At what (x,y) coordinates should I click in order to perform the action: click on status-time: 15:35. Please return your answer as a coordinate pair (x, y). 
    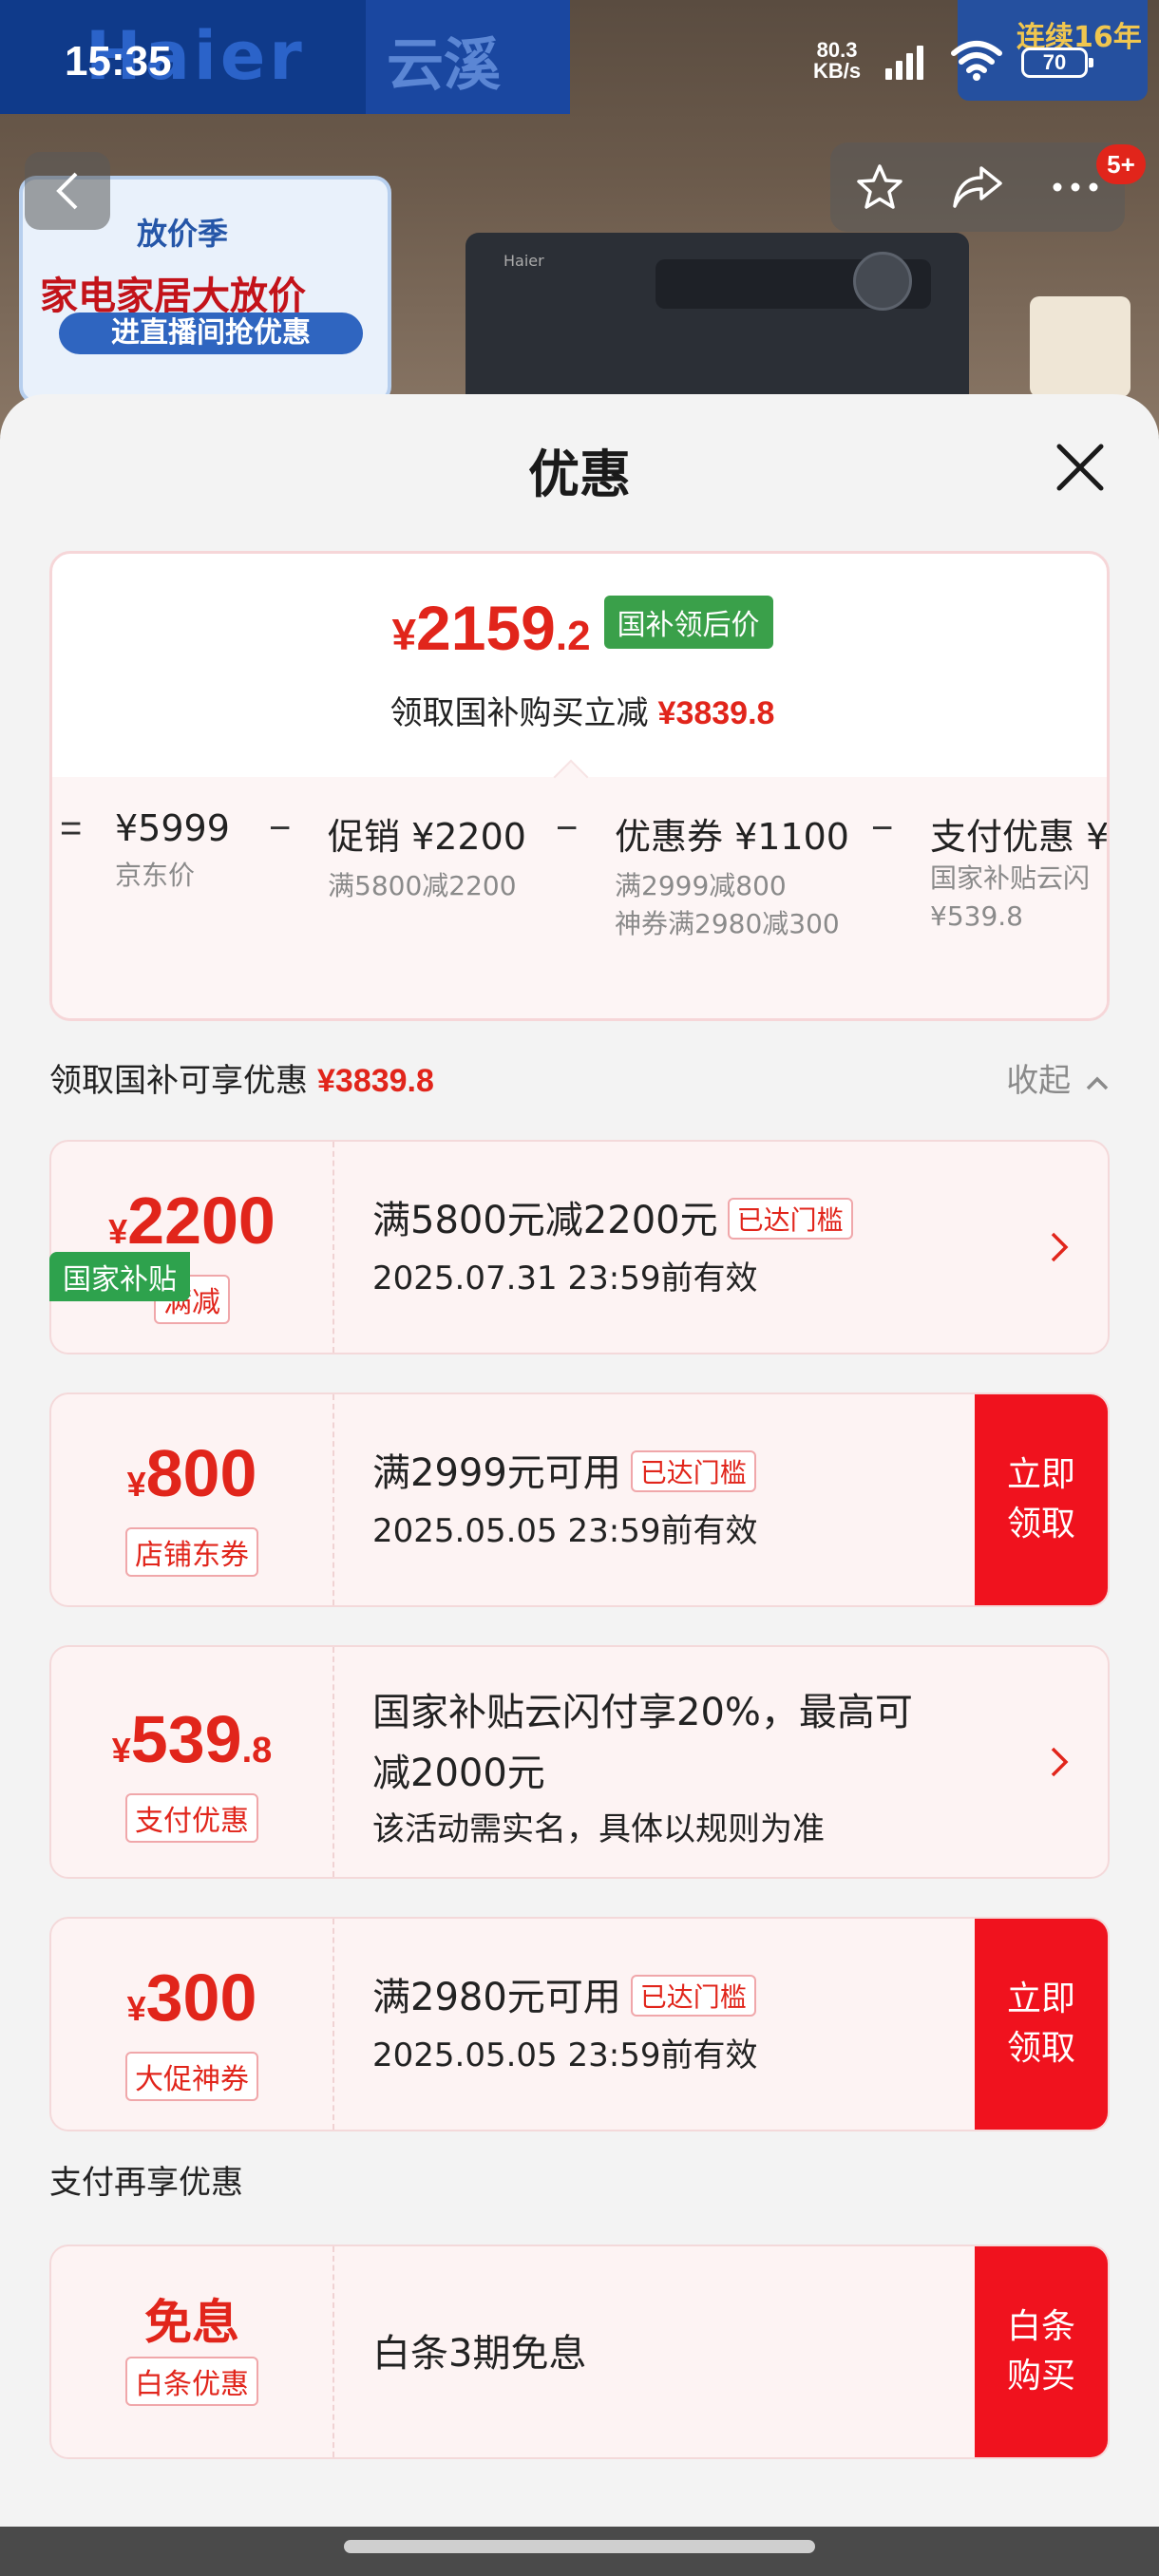
    Looking at the image, I should click on (118, 61).